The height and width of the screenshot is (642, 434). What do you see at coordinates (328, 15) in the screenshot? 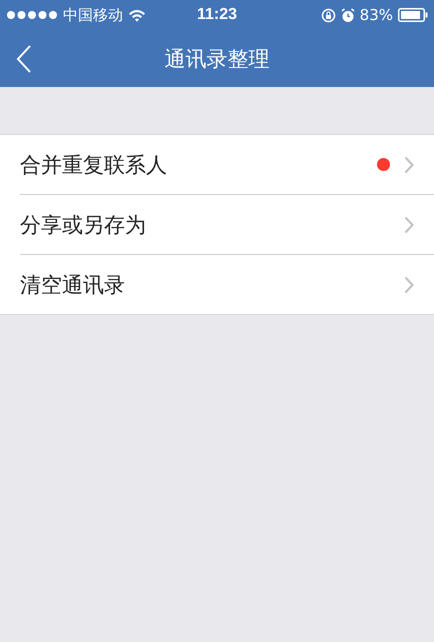
I see `rotation-lock-icon` at bounding box center [328, 15].